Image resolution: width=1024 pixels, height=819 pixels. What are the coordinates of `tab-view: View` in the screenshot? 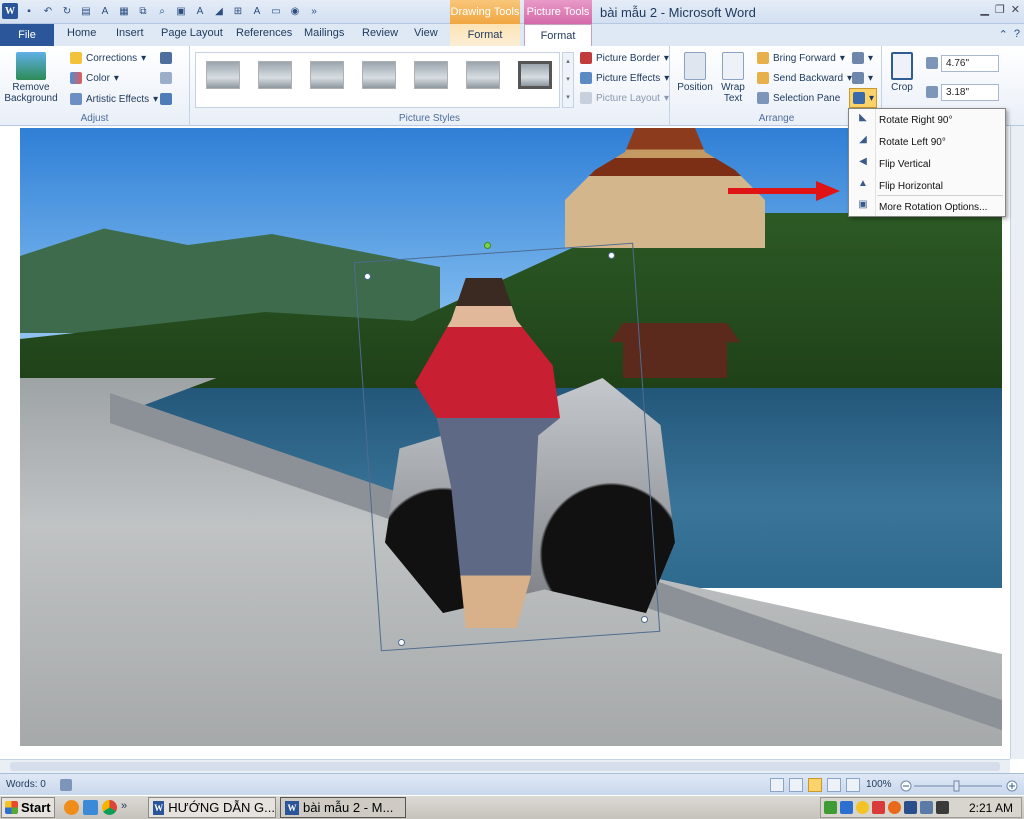 It's located at (426, 33).